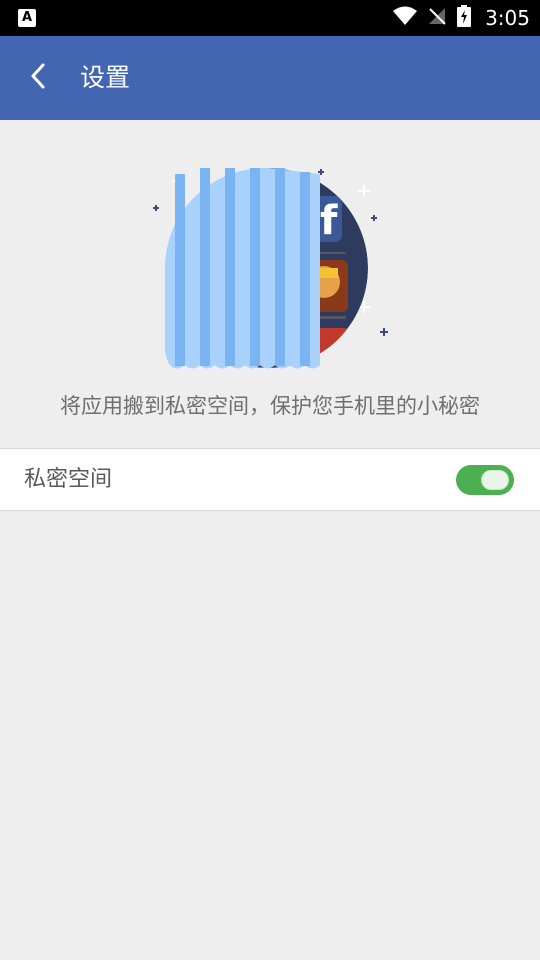 This screenshot has width=540, height=960. Describe the element at coordinates (270, 406) in the screenshot. I see `private-space-description: 将应用搬到私密空间，保护您手机里的小秘密` at that location.